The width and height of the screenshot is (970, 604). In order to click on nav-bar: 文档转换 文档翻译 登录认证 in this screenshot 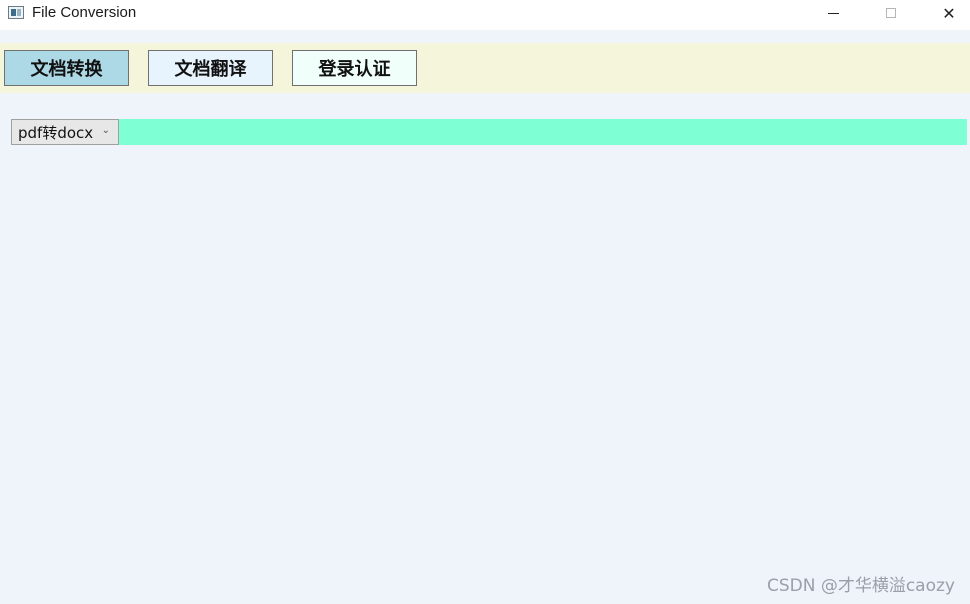, I will do `click(485, 68)`.